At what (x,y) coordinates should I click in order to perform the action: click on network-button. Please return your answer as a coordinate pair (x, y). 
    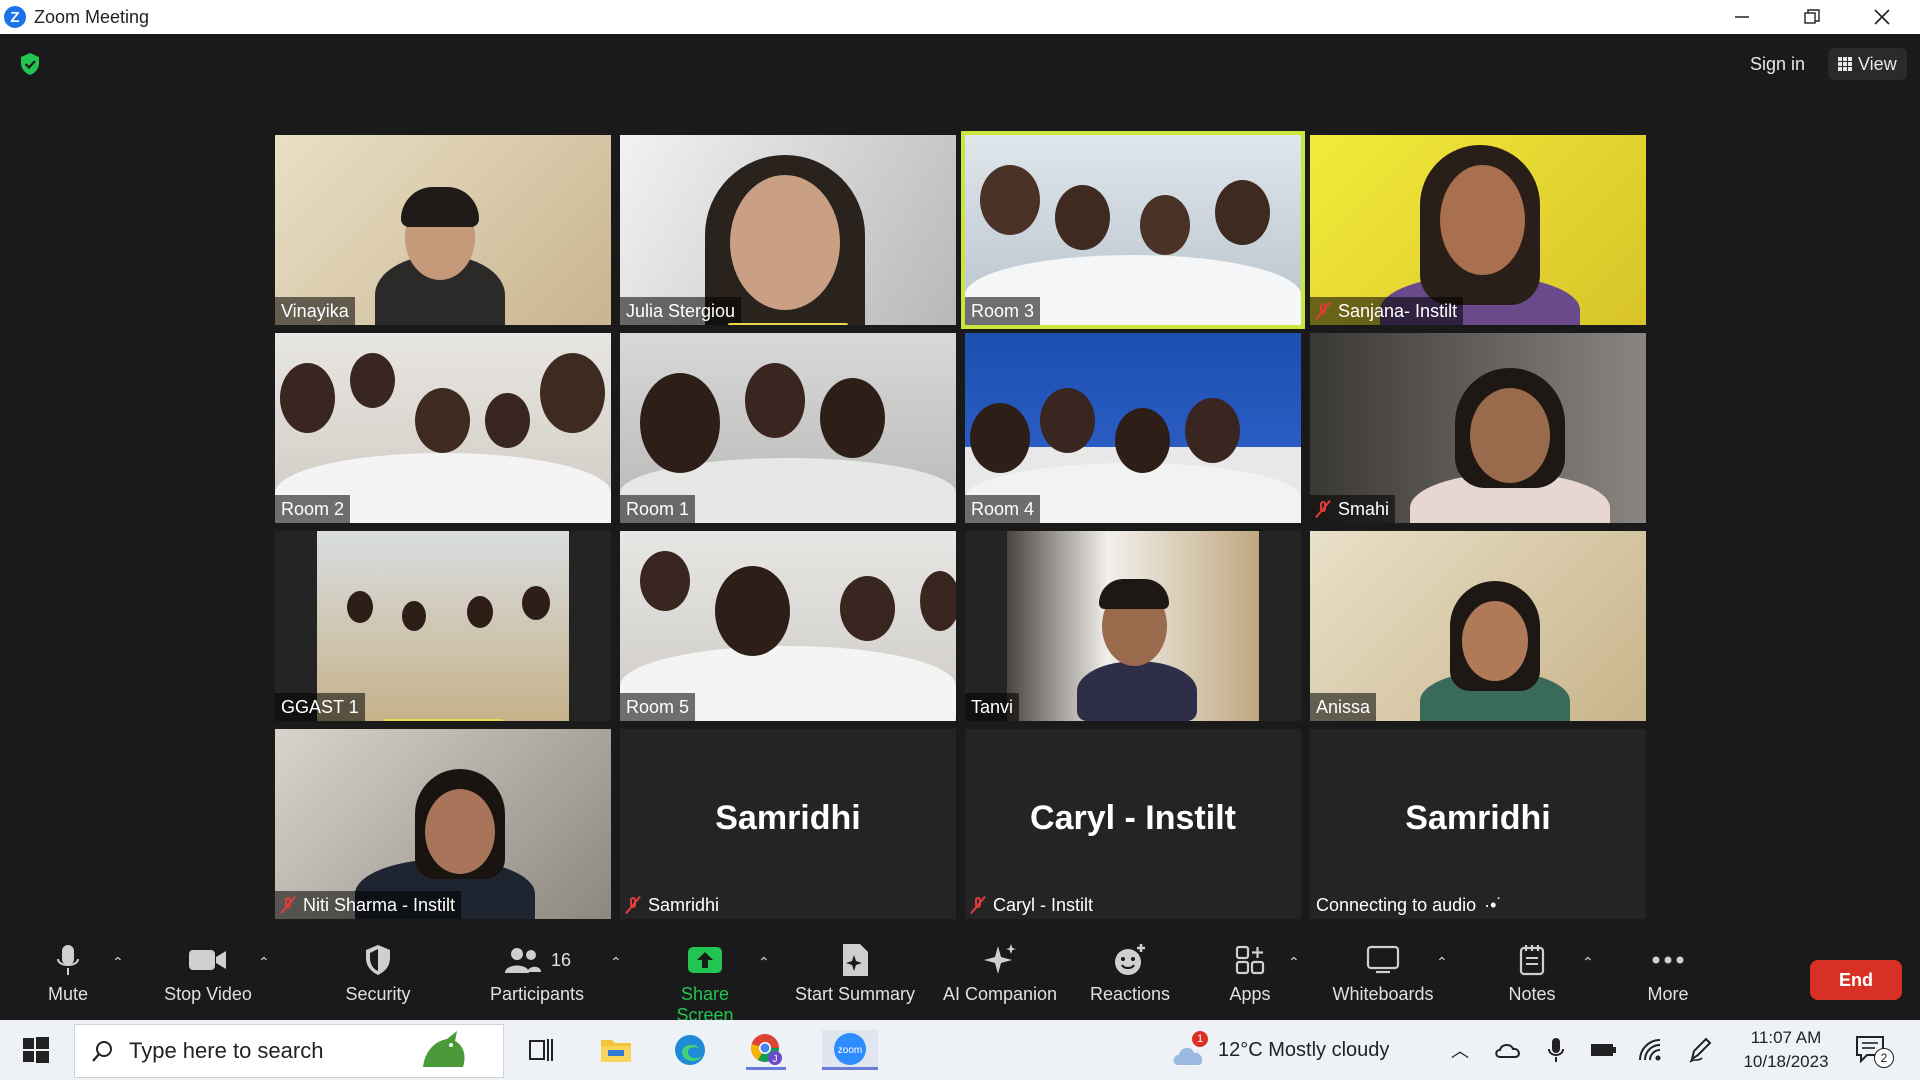
    Looking at the image, I should click on (1652, 1050).